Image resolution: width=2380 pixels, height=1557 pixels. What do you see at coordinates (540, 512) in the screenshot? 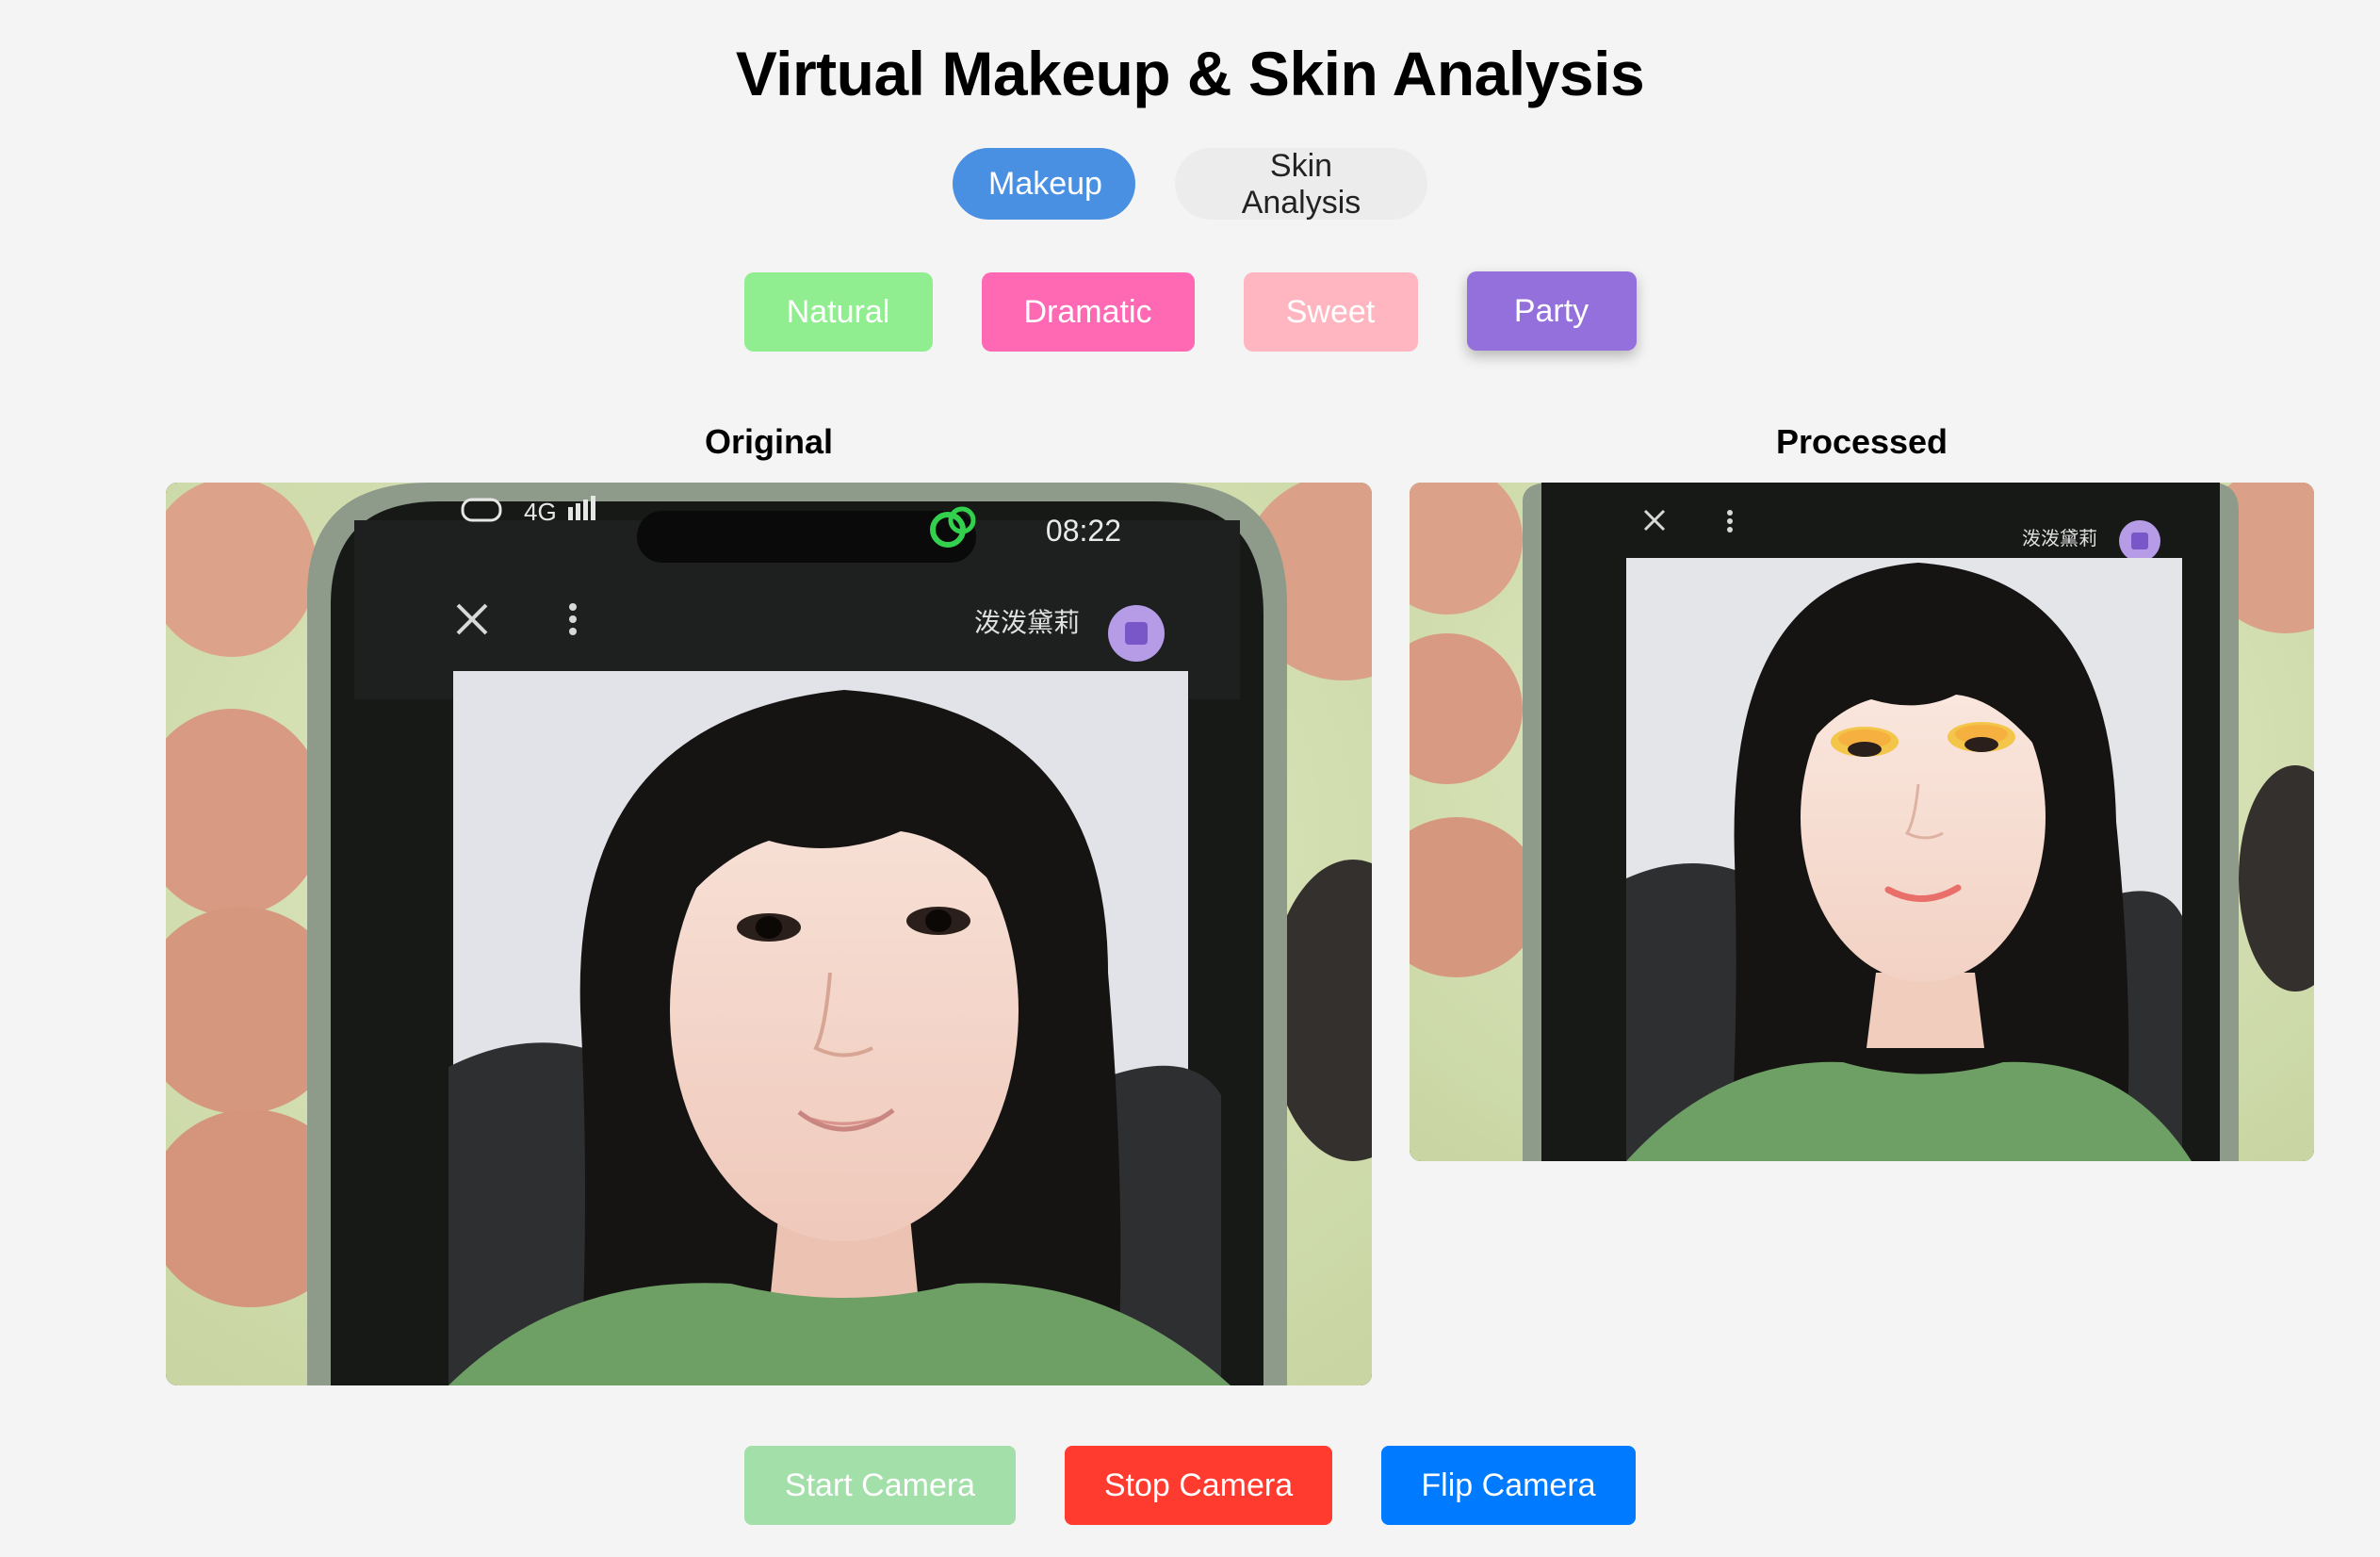
I see `status-network: 4G` at bounding box center [540, 512].